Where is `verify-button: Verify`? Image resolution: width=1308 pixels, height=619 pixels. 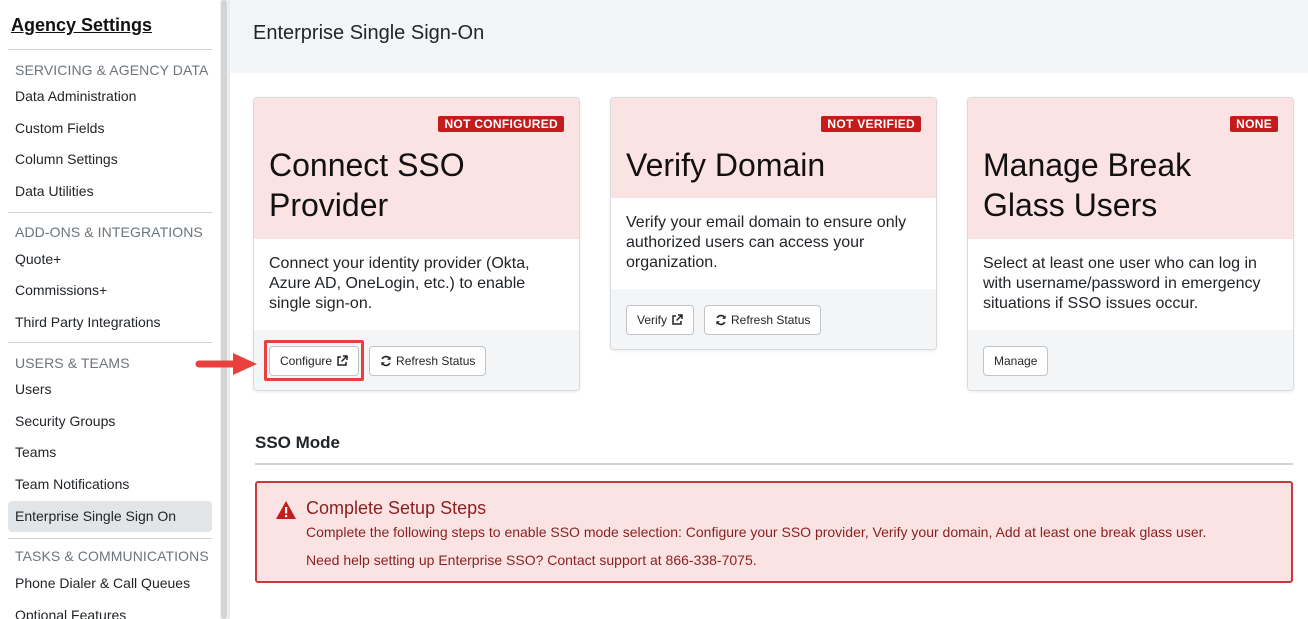 verify-button: Verify is located at coordinates (660, 320).